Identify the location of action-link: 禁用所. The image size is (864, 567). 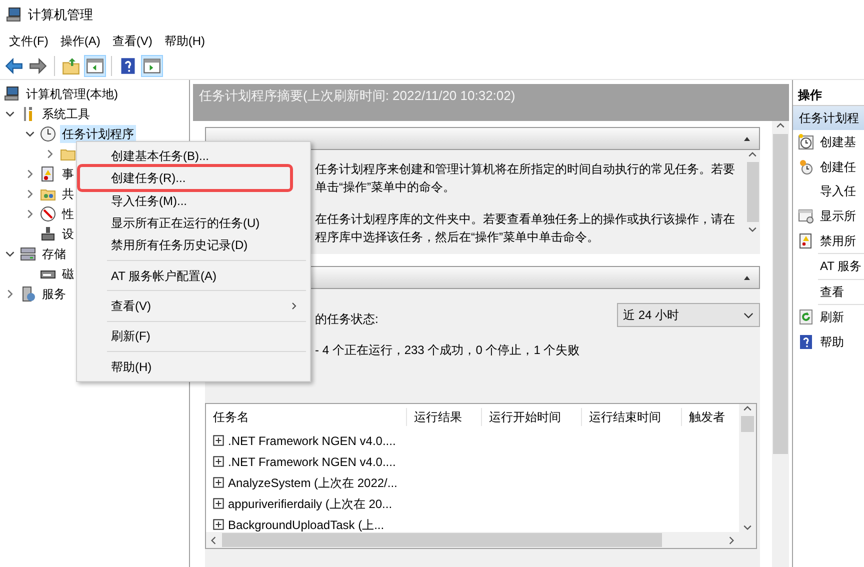
(838, 241).